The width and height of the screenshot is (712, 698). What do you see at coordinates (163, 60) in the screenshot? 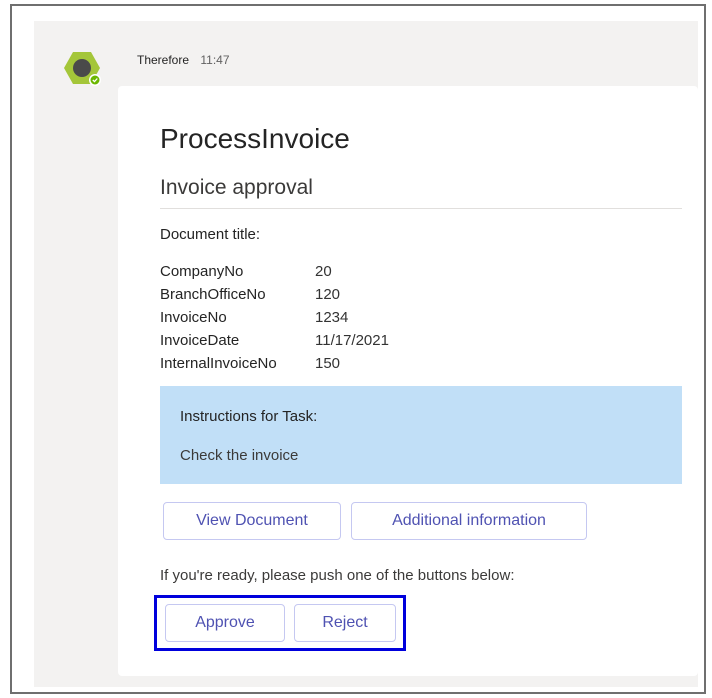
I see `sender-name: Therefore` at bounding box center [163, 60].